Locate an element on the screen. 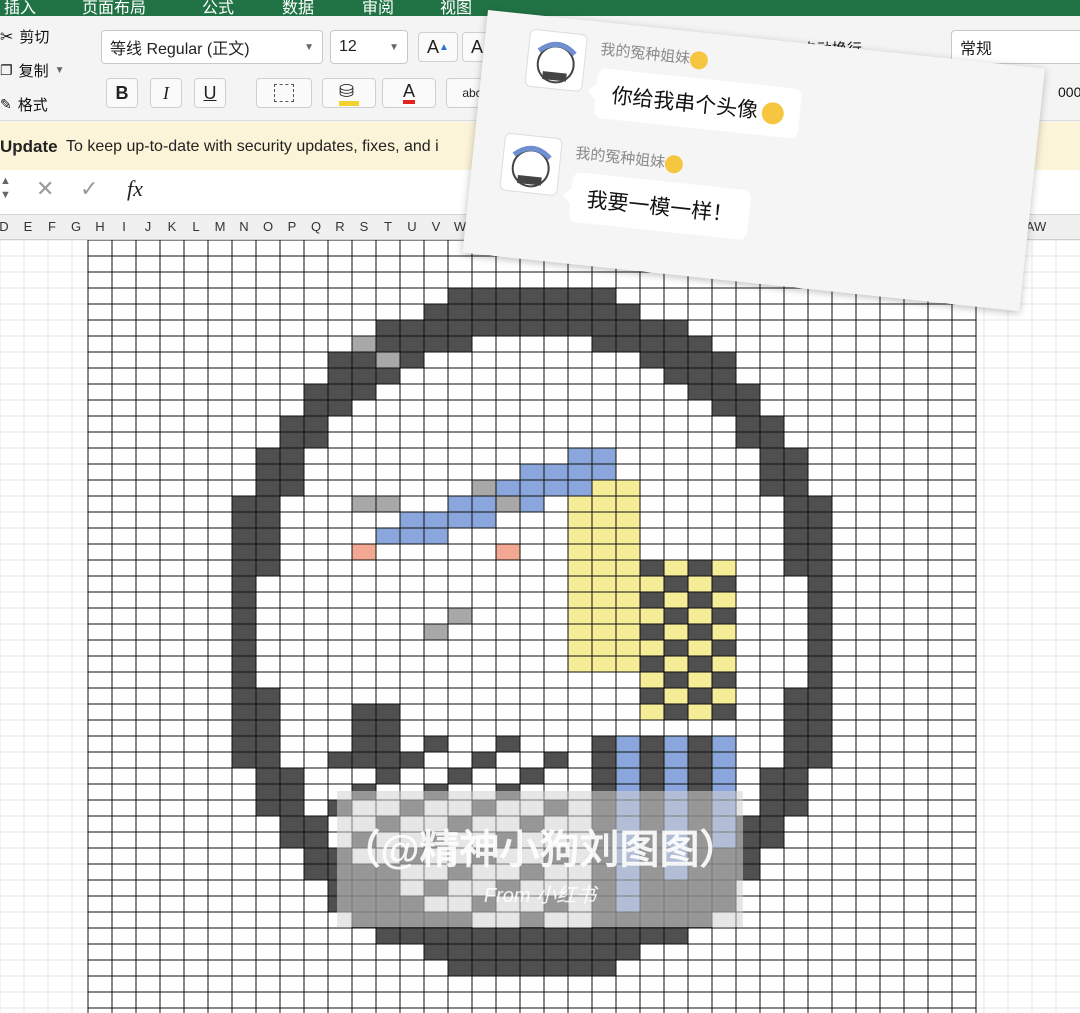 Image resolution: width=1080 pixels, height=1013 pixels. tab-page-layout: 页面布局 is located at coordinates (114, 8).